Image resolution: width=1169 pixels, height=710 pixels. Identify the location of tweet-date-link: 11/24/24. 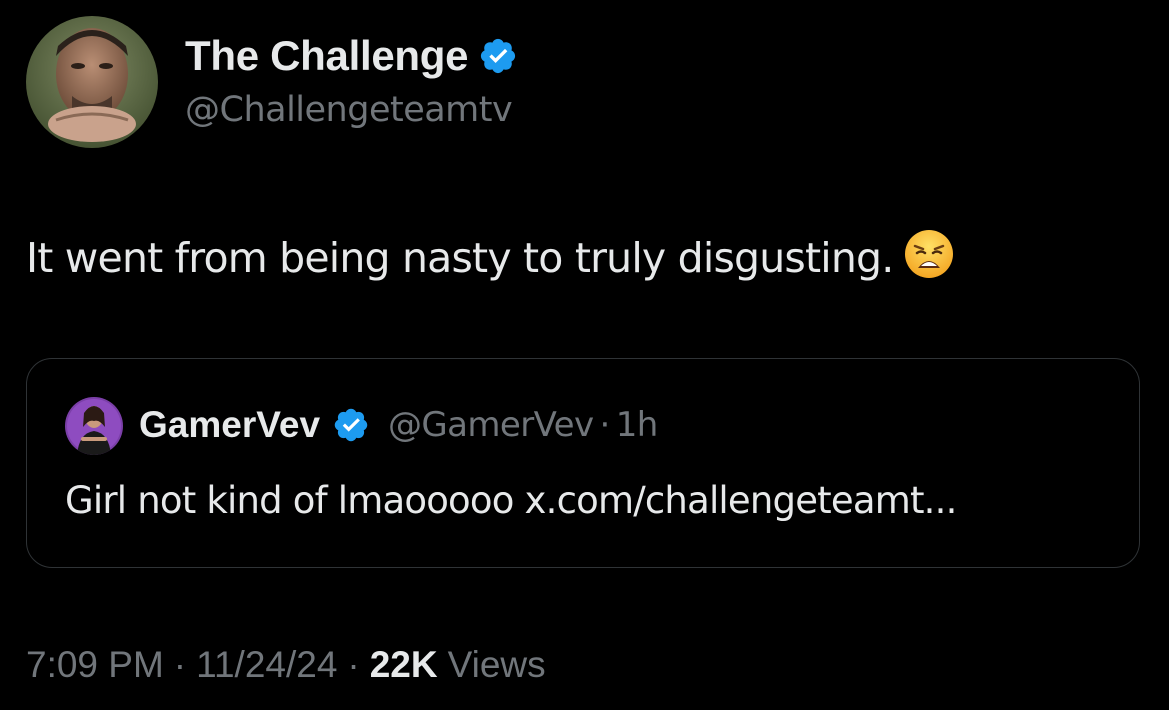
(266, 665).